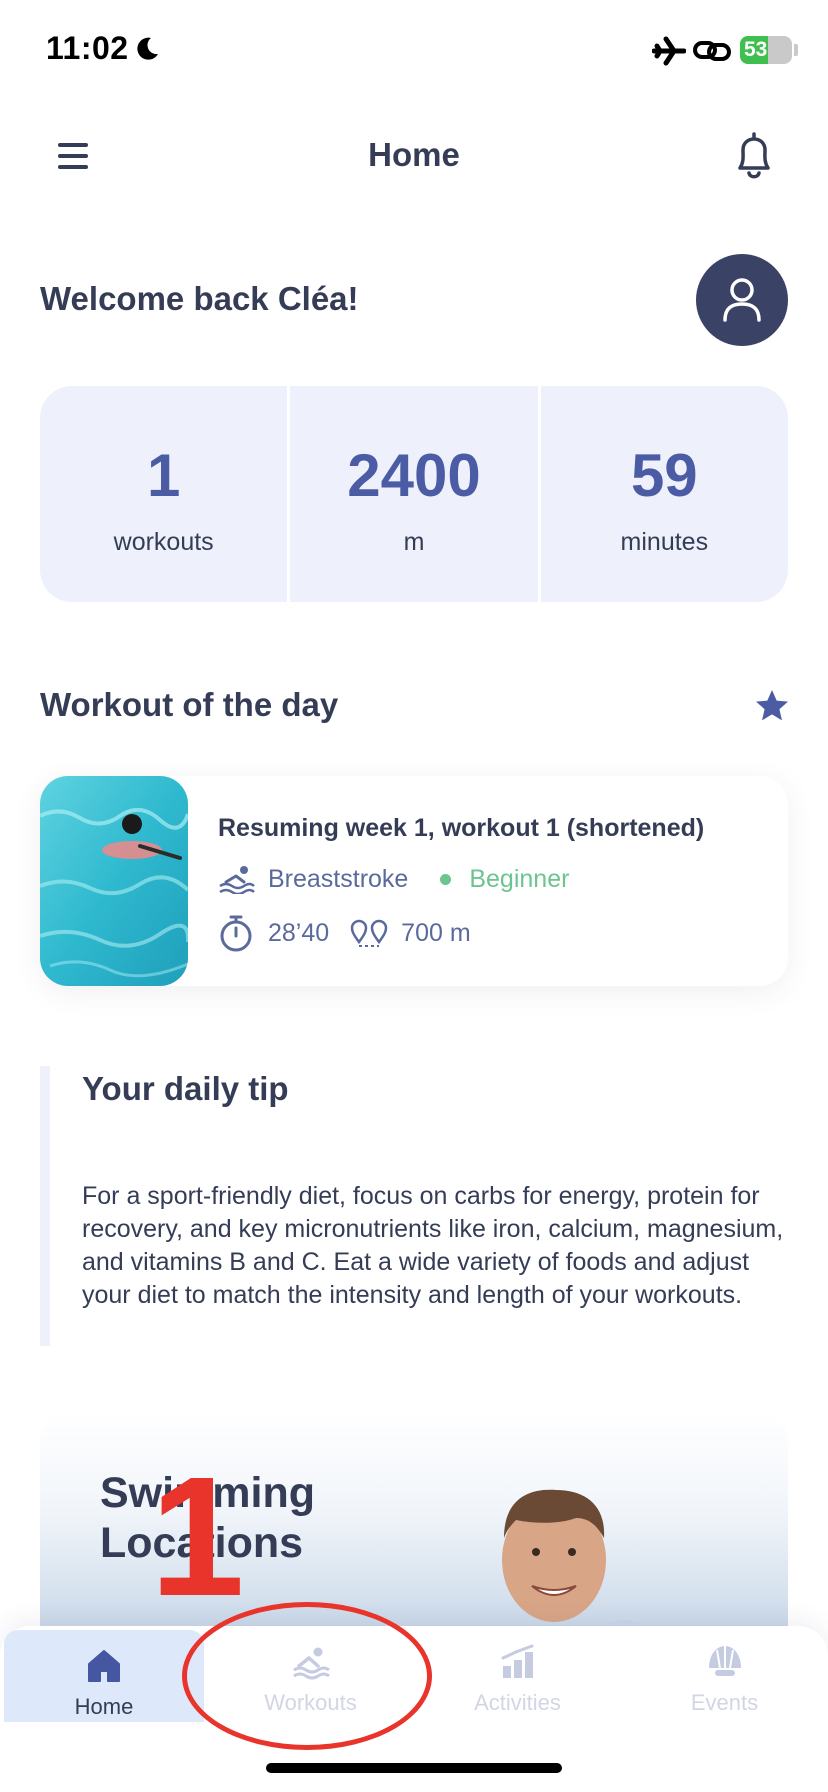 The image size is (828, 1792). I want to click on moon-icon, so click(147, 48).